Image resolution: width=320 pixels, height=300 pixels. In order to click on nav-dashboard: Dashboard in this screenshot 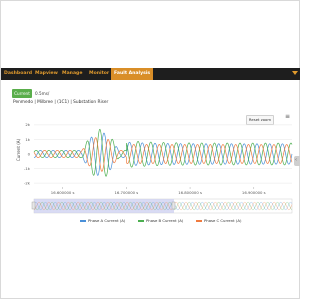, I will do `click(18, 74)`.